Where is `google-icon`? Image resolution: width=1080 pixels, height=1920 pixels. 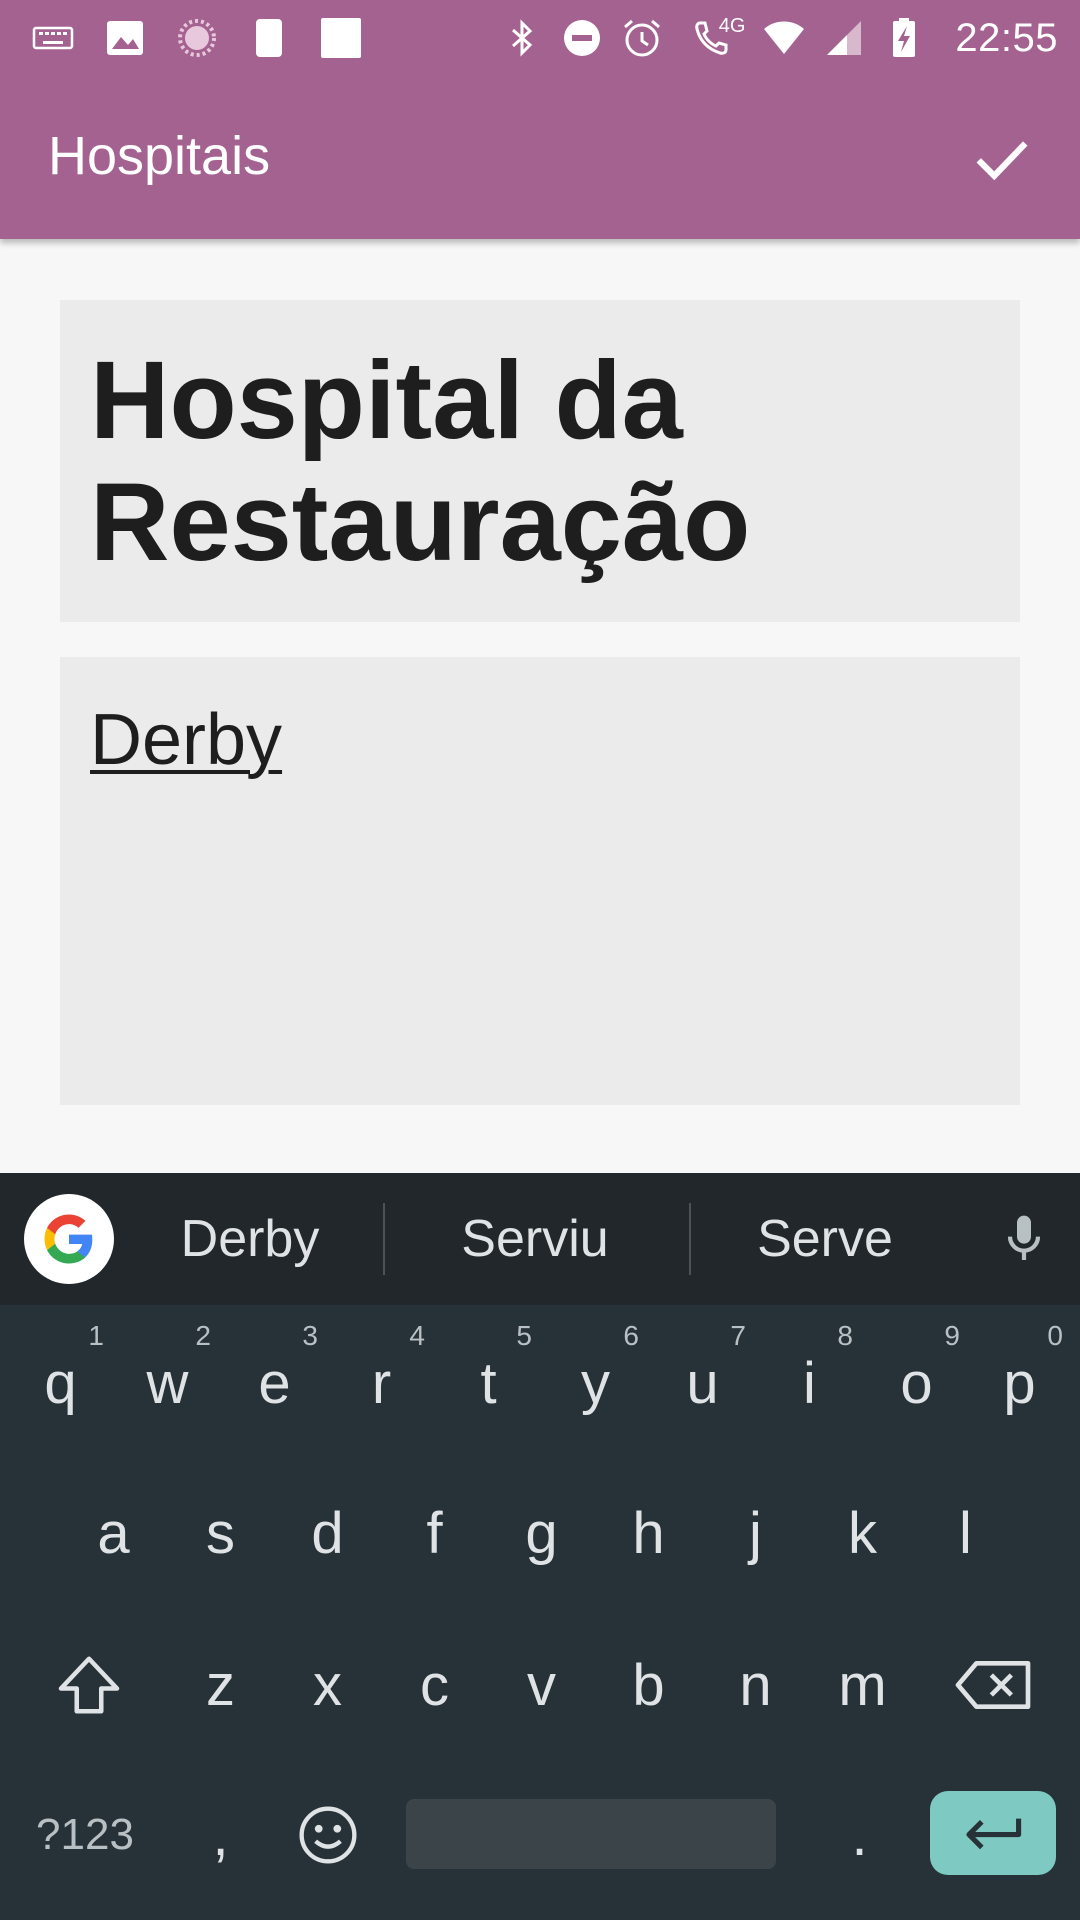 google-icon is located at coordinates (68, 1239).